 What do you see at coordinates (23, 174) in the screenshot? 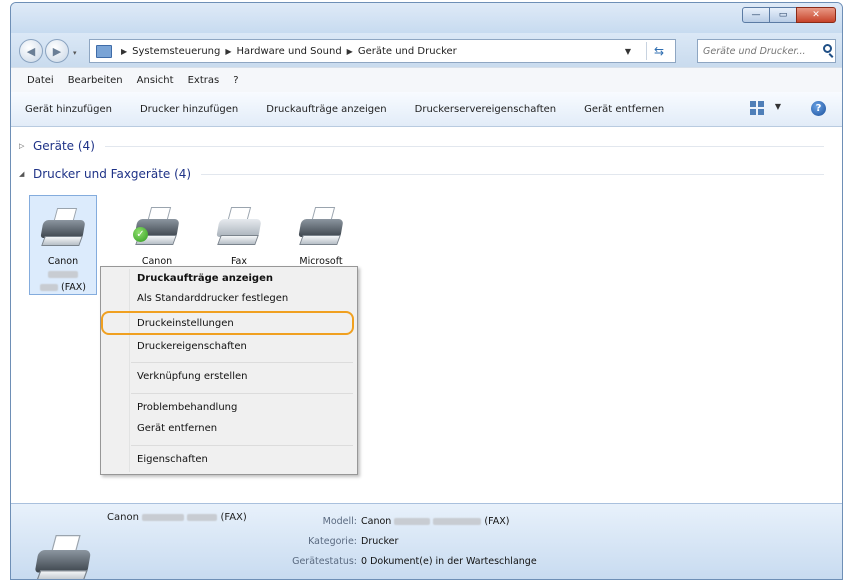
I see `collapse-arrow-icon: ◢` at bounding box center [23, 174].